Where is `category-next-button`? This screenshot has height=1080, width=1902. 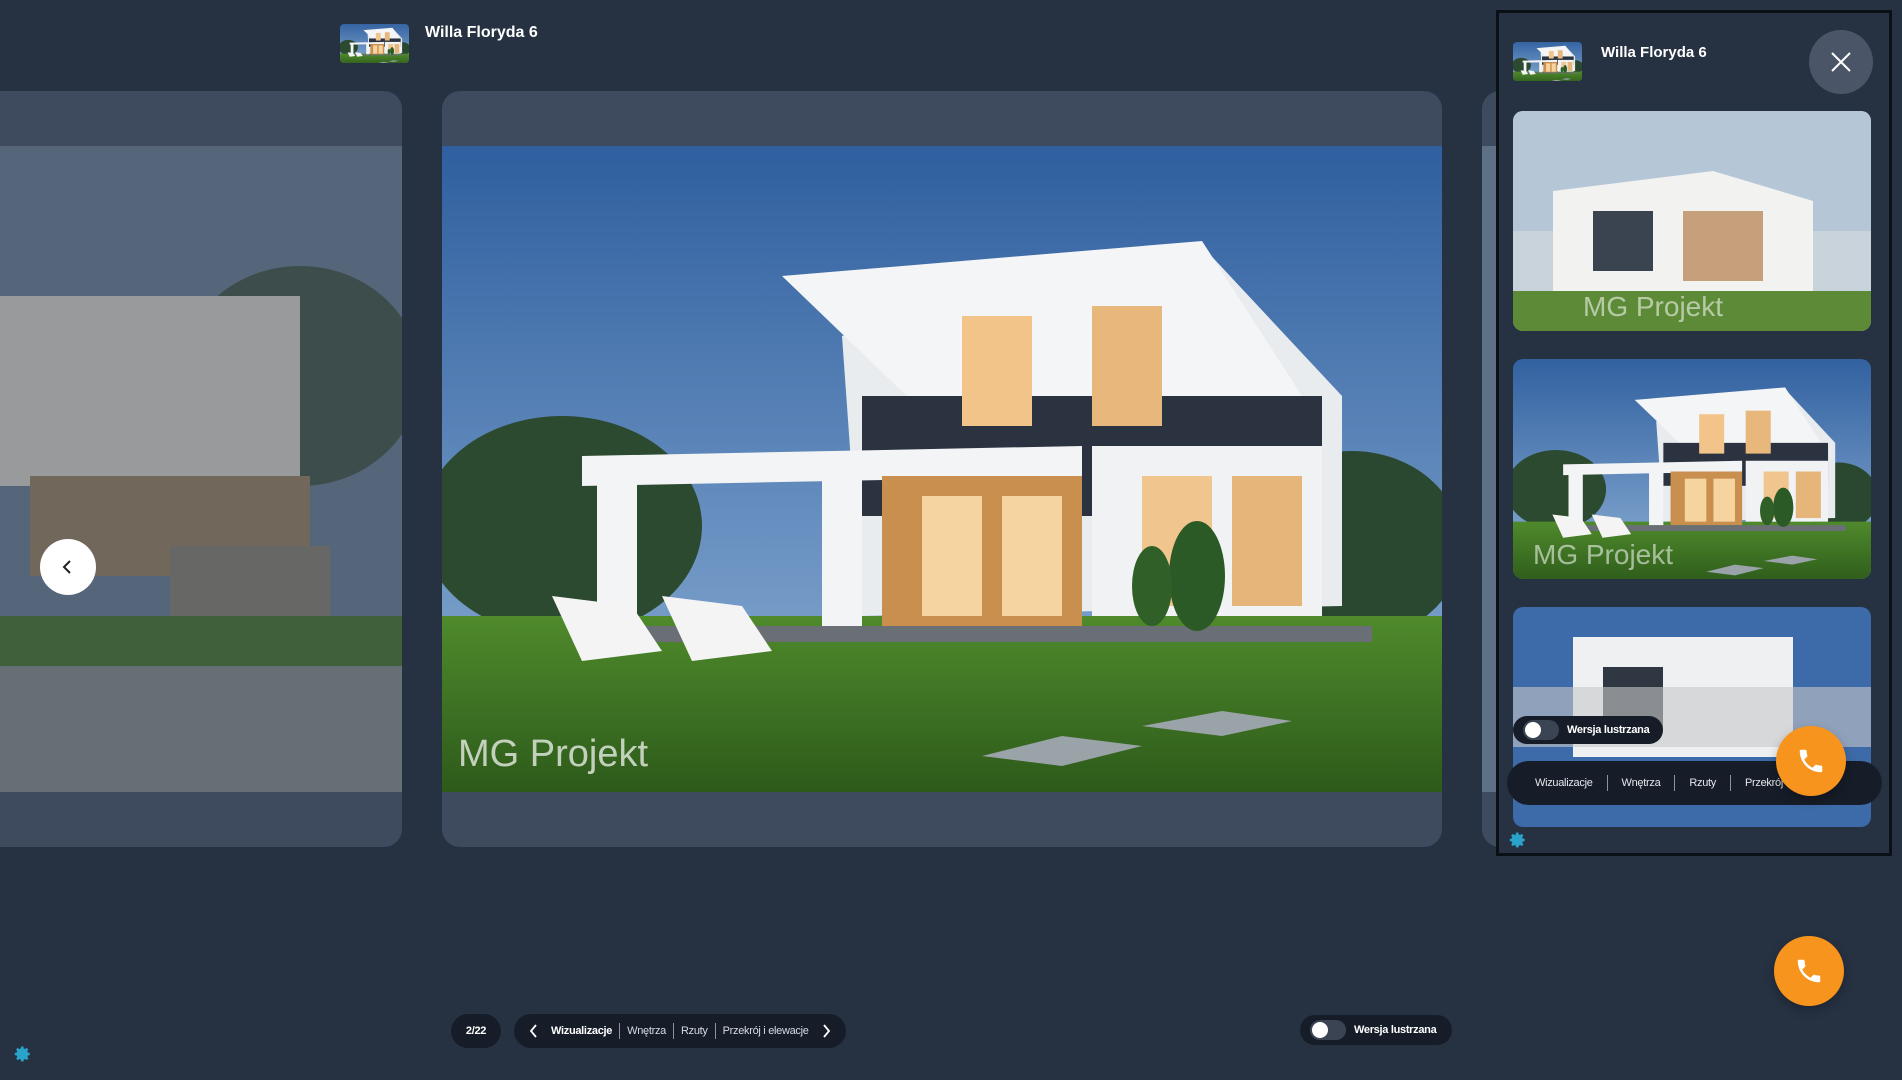 category-next-button is located at coordinates (826, 1031).